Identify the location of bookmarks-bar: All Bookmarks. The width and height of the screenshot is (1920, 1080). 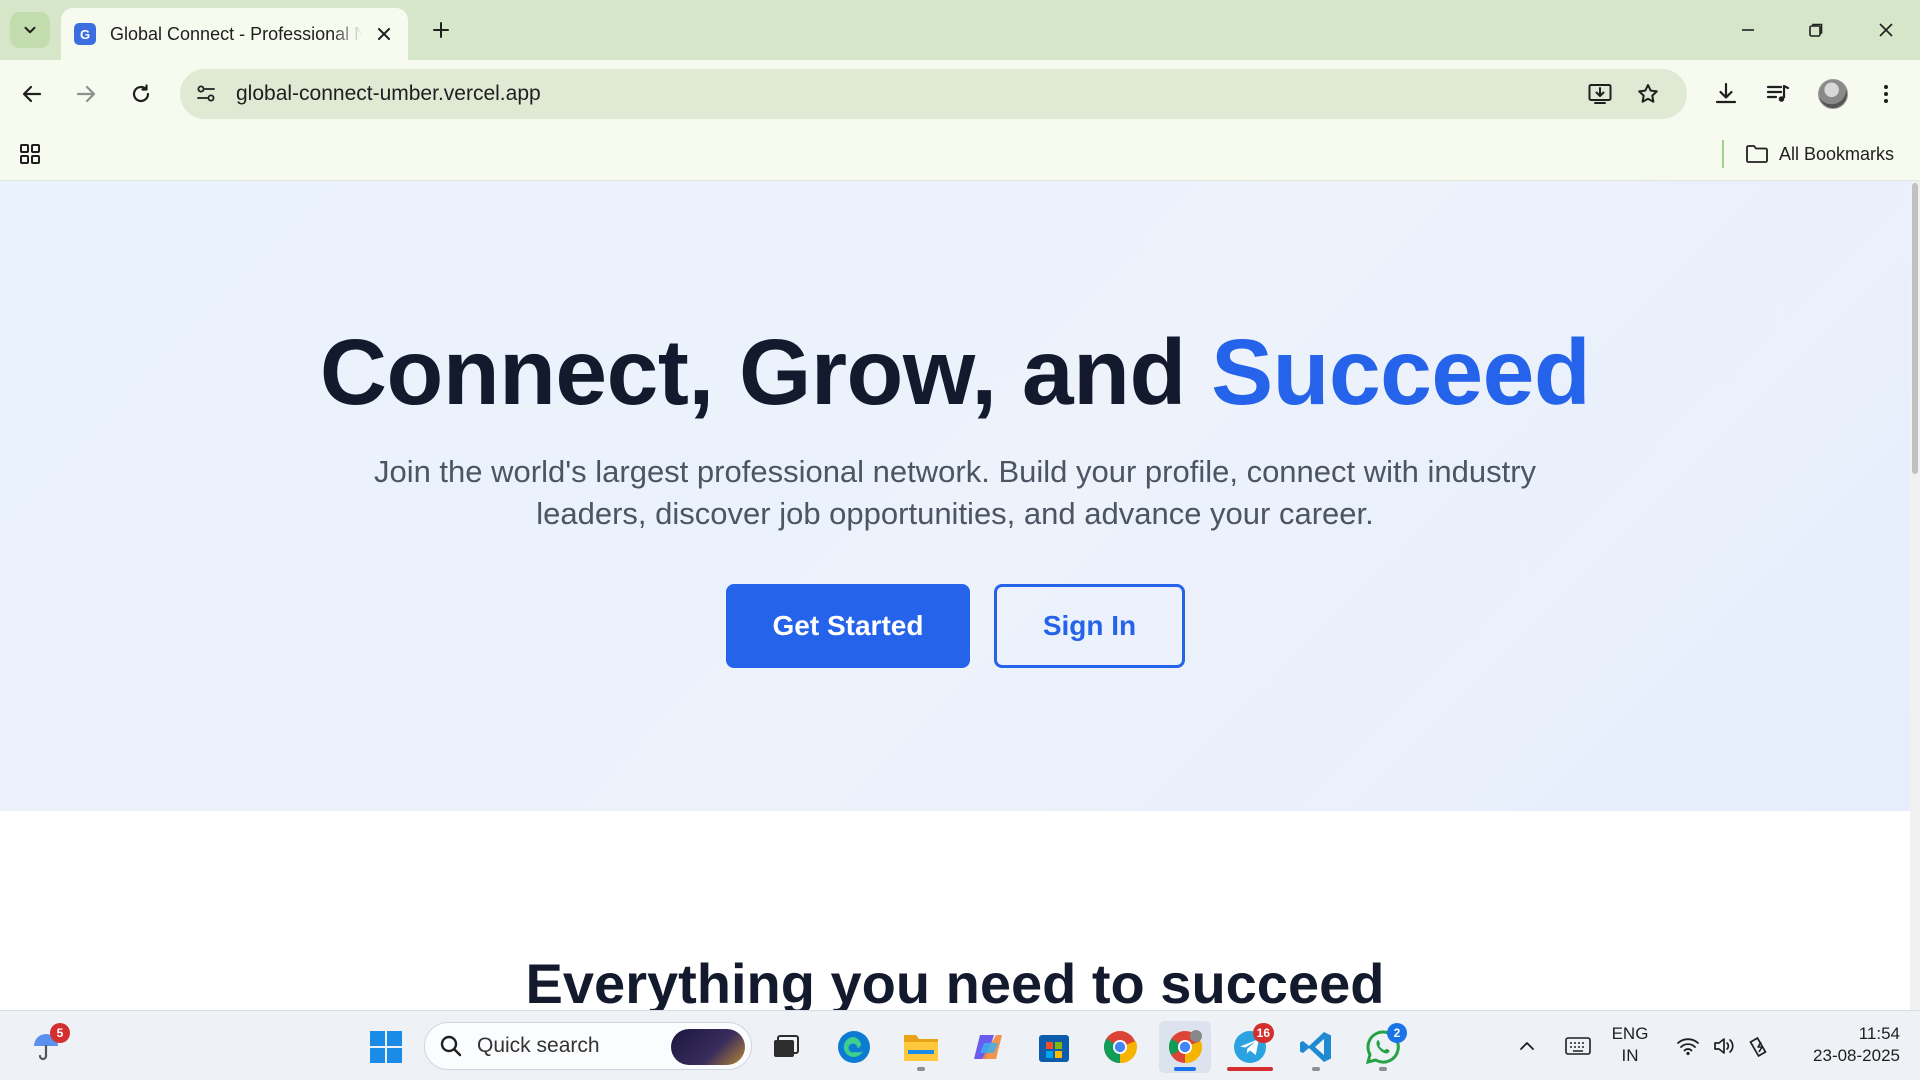
(960, 154).